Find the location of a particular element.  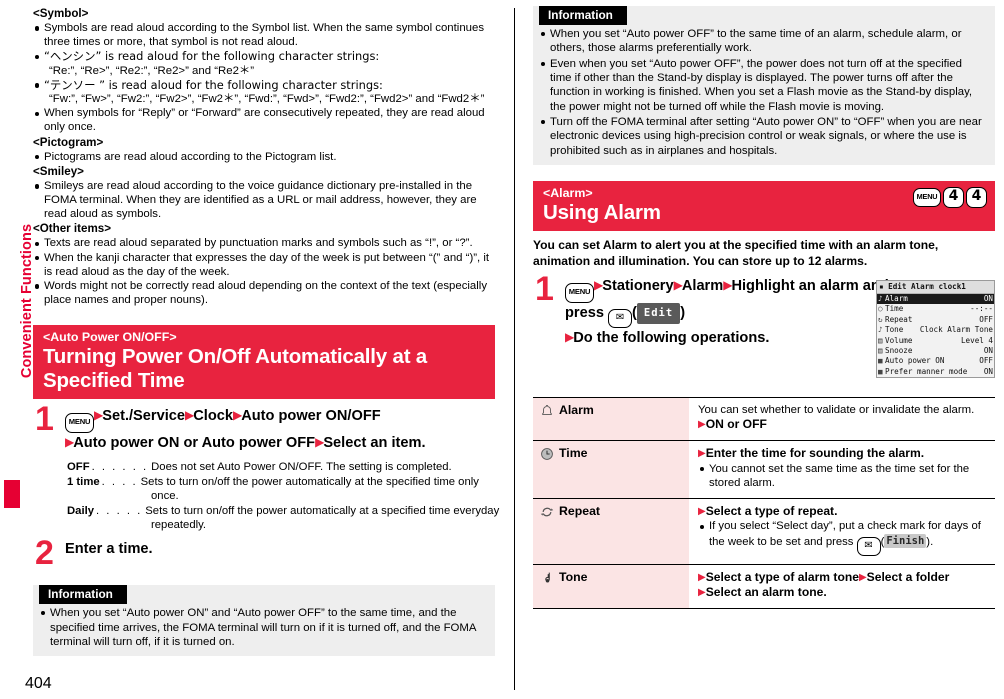

definition-dots: . . . . is located at coordinates (119, 481).